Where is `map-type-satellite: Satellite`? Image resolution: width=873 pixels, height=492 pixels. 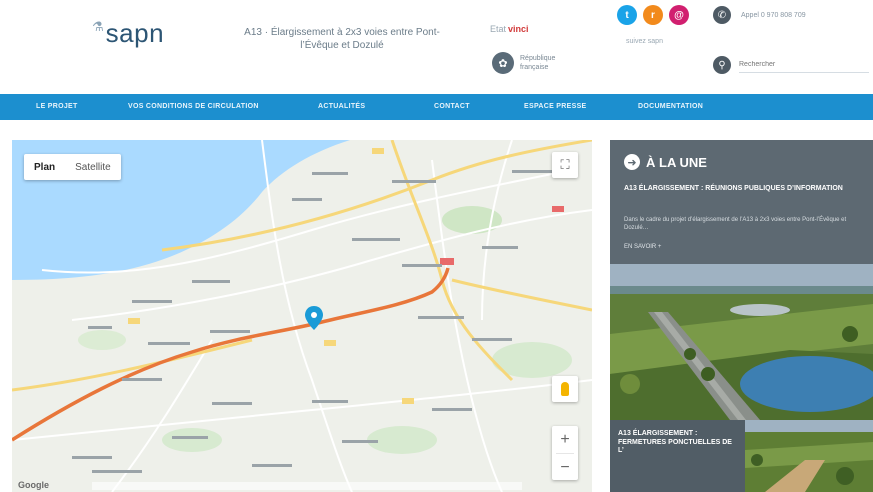
map-type-satellite: Satellite is located at coordinates (93, 167).